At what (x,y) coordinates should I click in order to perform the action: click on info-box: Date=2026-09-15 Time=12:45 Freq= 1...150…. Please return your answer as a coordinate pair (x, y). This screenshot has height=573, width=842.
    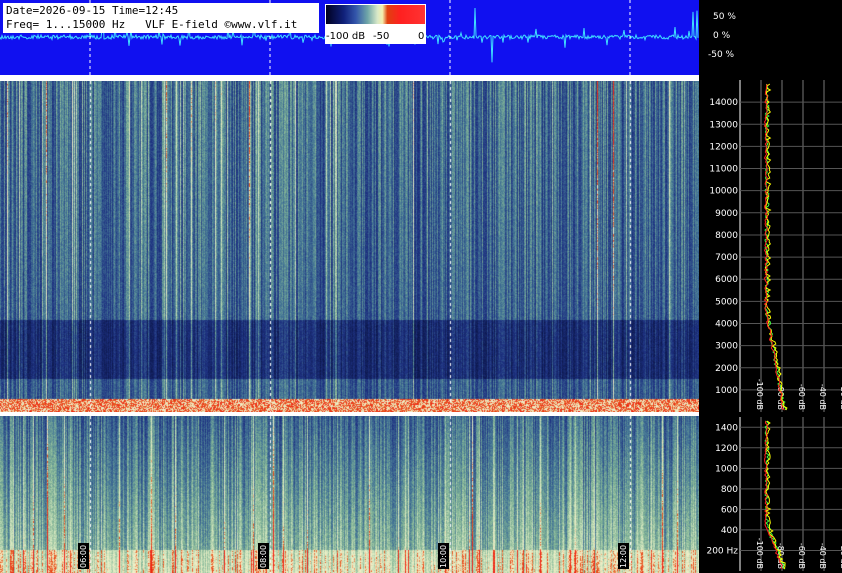
    Looking at the image, I should click on (161, 18).